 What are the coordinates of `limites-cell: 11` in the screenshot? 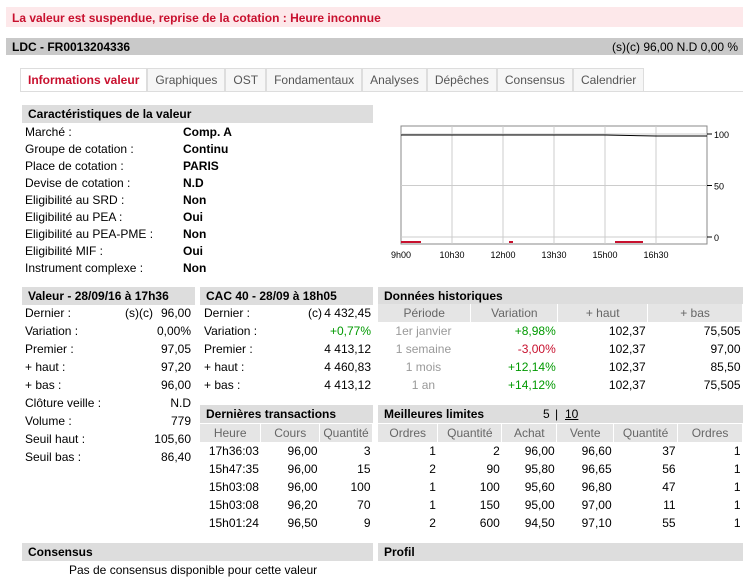 It's located at (669, 505).